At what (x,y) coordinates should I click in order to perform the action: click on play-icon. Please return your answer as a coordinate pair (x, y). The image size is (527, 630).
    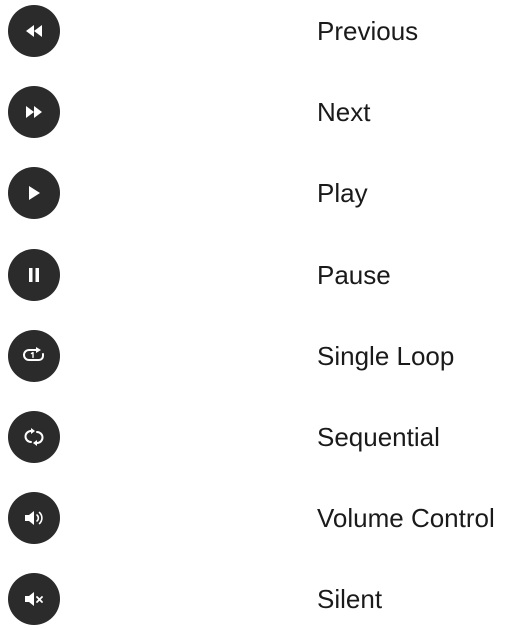
    Looking at the image, I should click on (34, 193).